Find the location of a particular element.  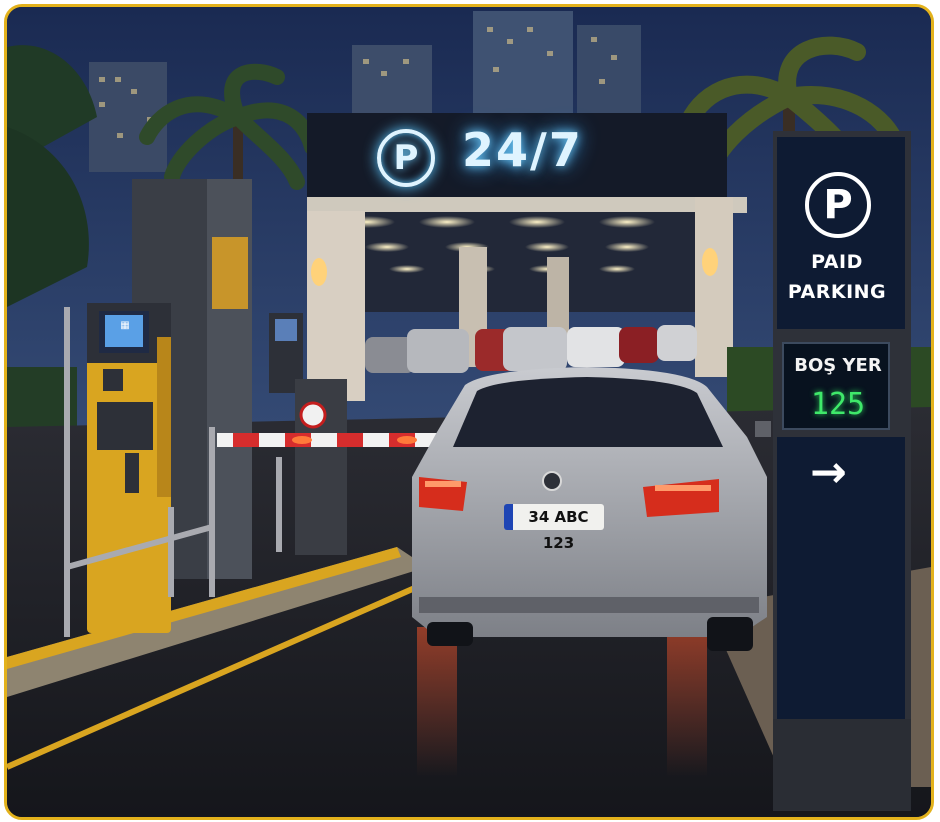

payment-kiosk is located at coordinates (129, 468).